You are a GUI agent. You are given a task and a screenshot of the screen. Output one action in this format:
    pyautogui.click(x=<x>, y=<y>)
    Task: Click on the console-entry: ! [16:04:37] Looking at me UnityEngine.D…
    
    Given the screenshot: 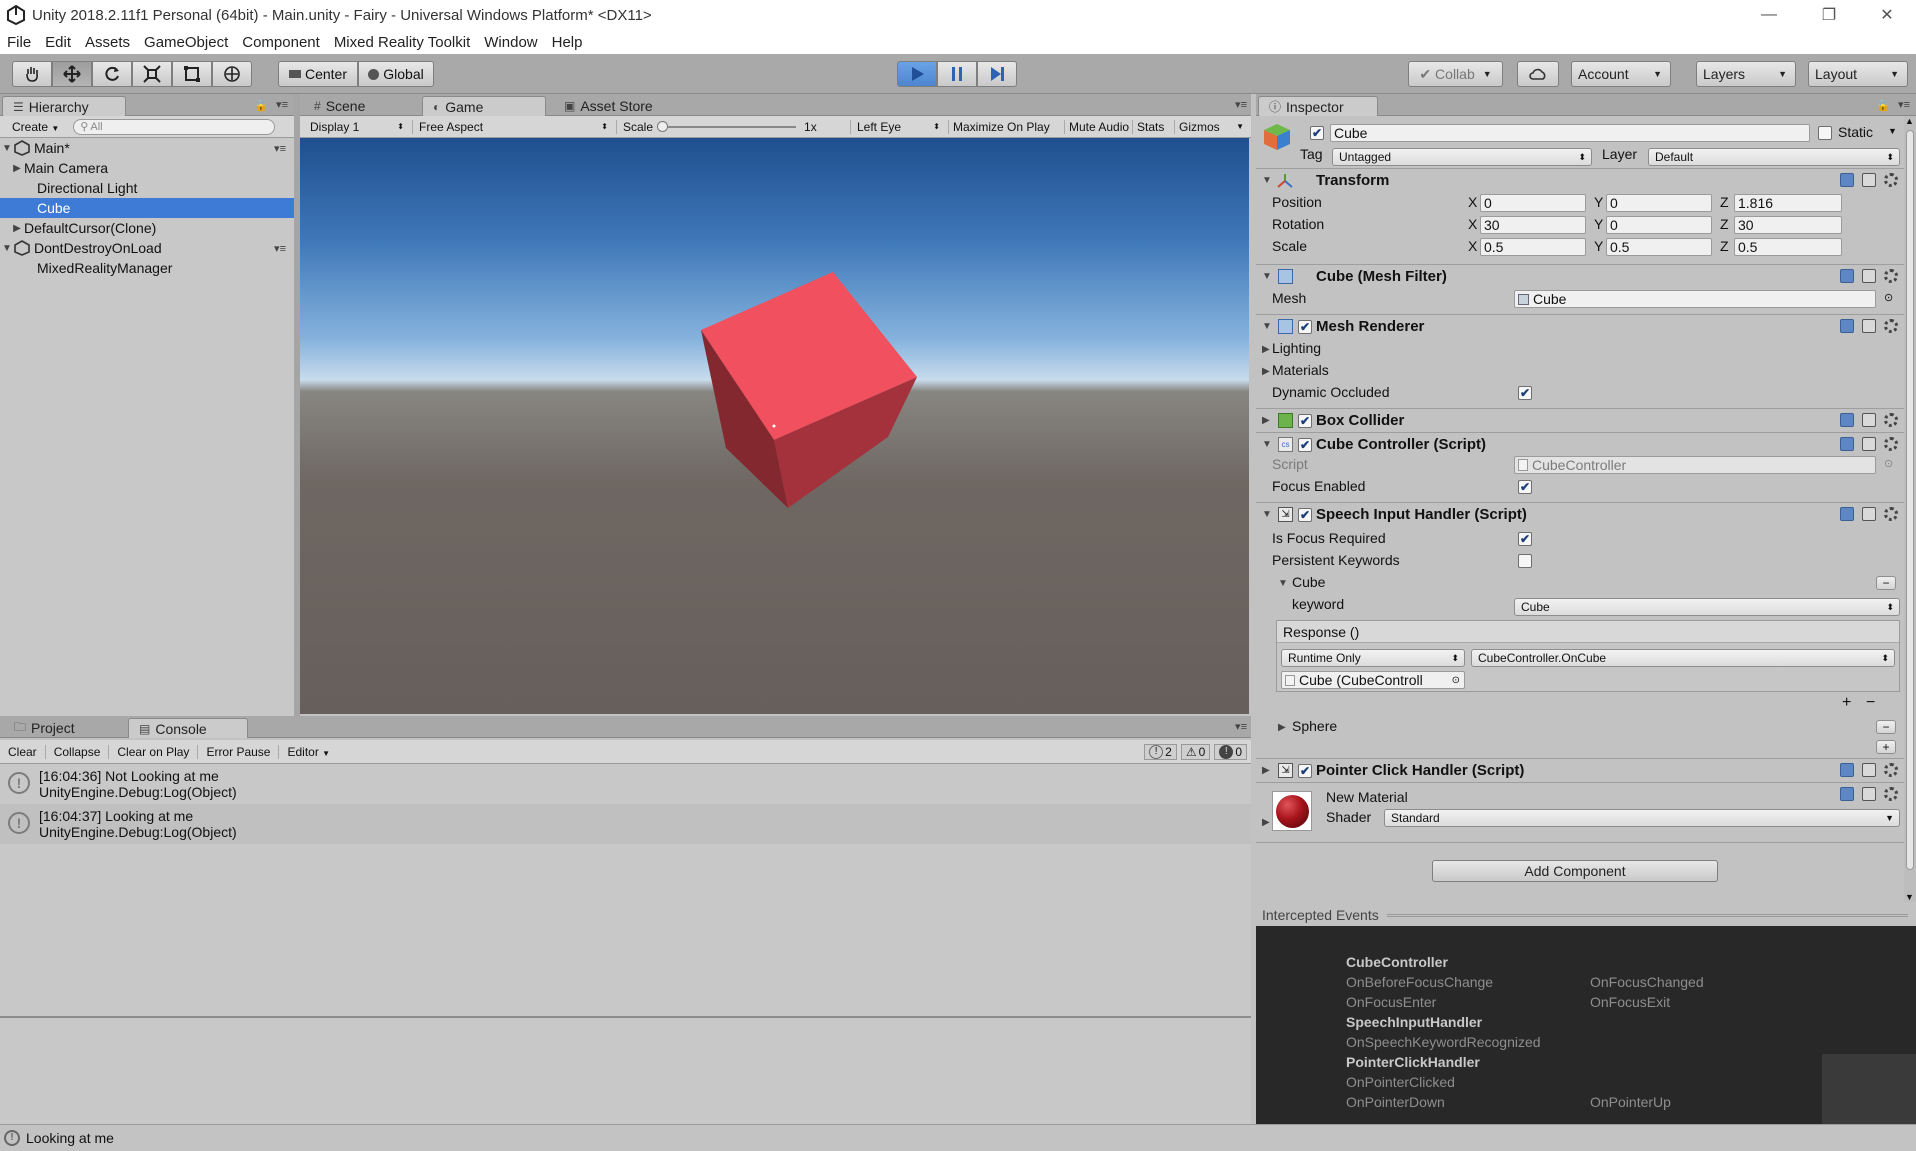 What is the action you would take?
    pyautogui.click(x=625, y=824)
    